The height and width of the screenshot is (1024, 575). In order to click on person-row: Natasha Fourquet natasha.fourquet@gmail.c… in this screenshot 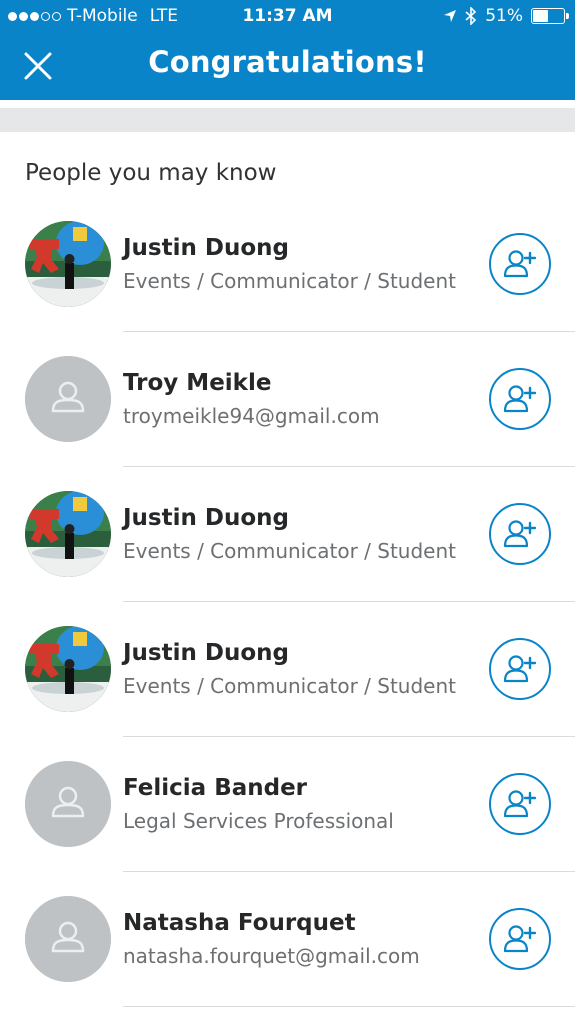, I will do `click(287, 939)`.